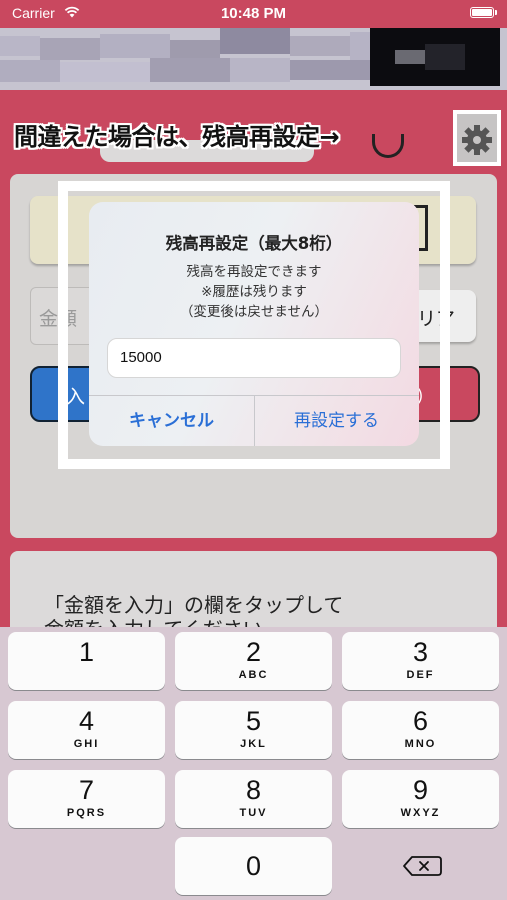  I want to click on instruction-annotation: 間違えた場合は、残高再設定→, so click(177, 137).